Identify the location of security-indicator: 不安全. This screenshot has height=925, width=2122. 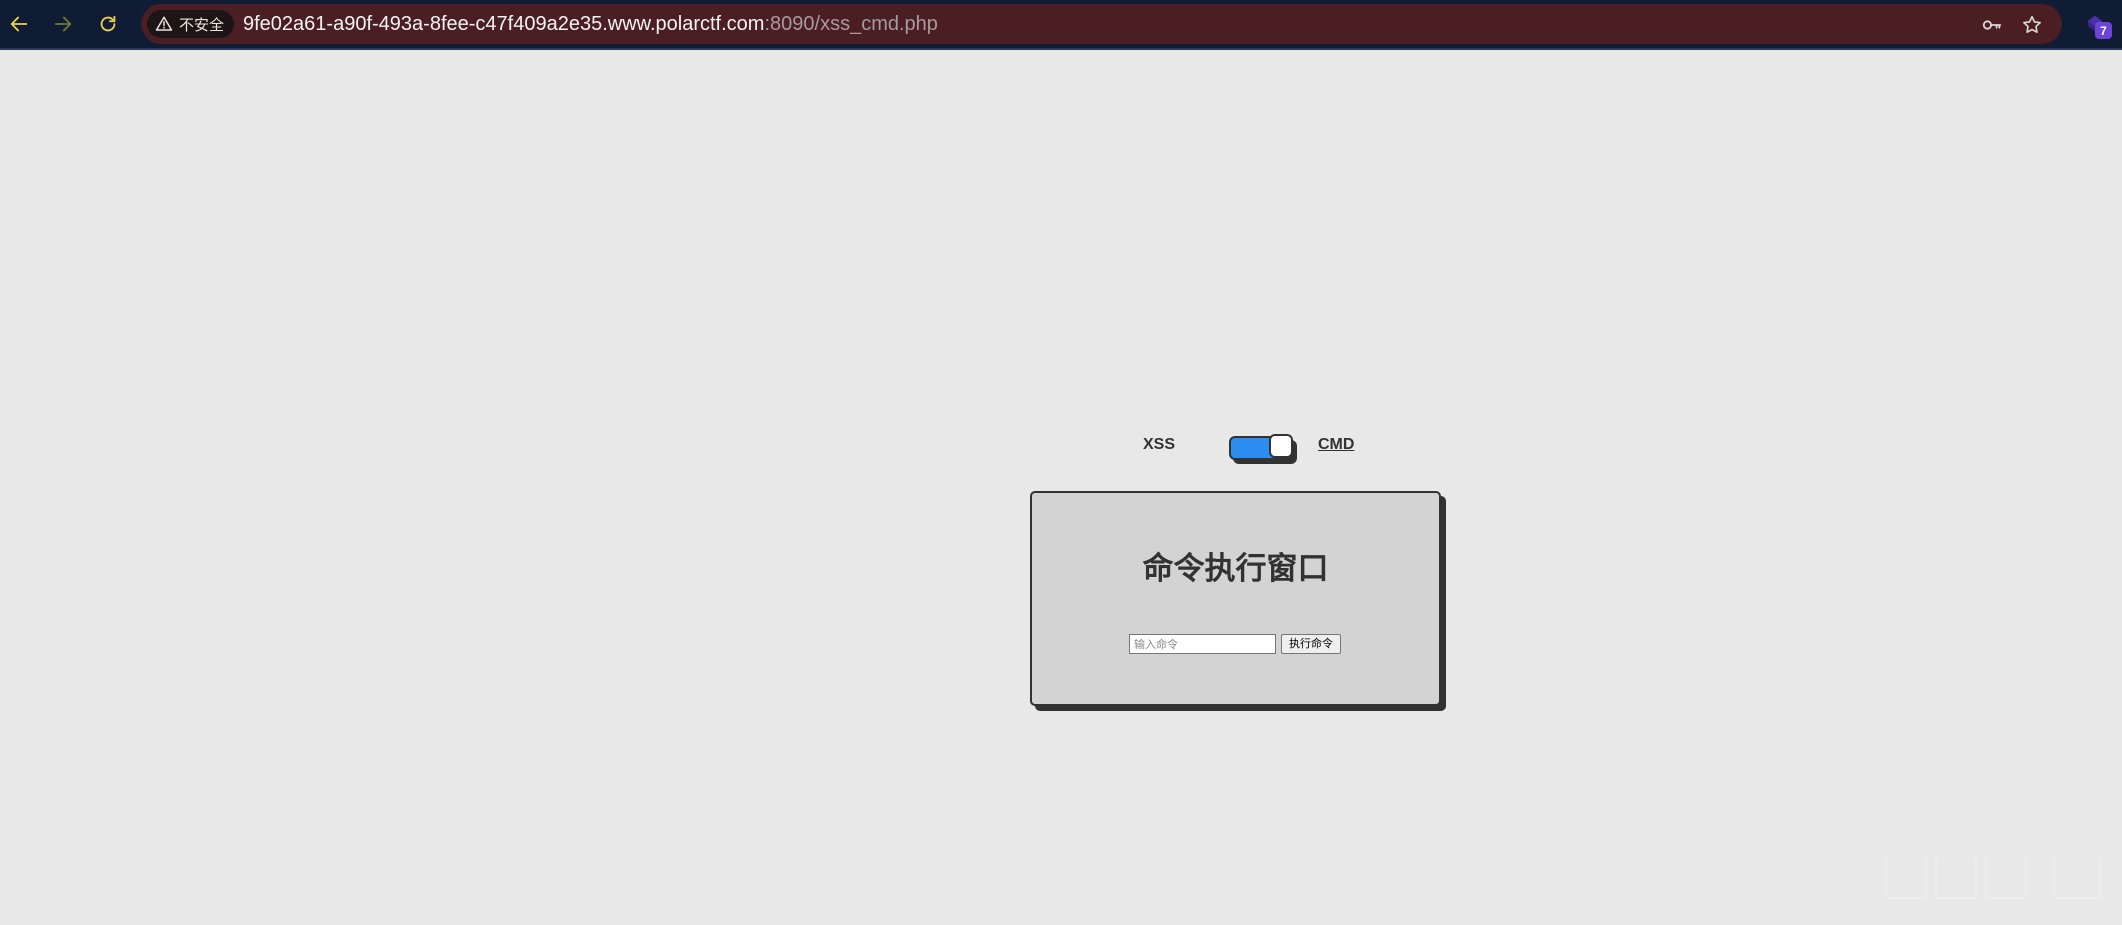
(191, 24).